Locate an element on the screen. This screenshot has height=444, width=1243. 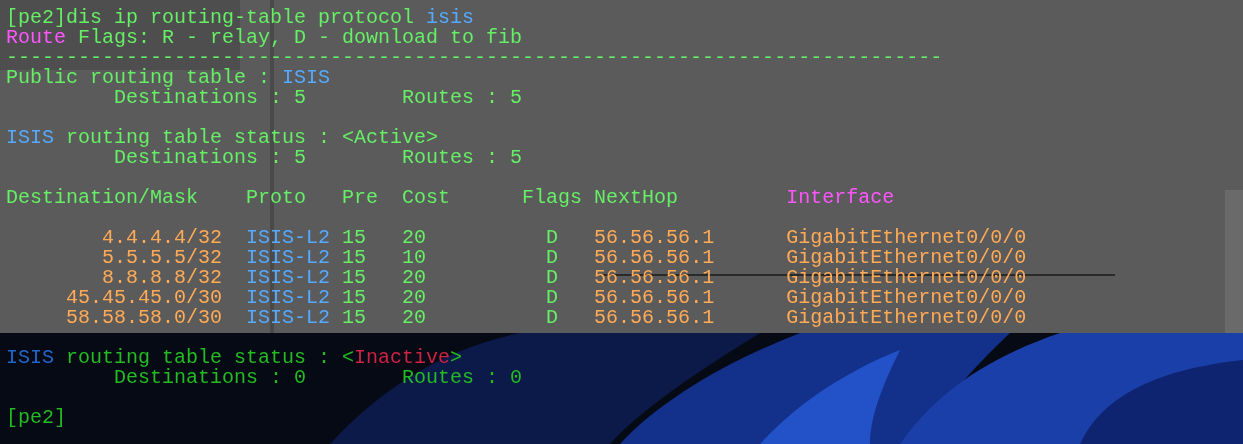
terminal-line: 45.45.45.0/30 ISIS-L2 15 20 D 56.56.56.1 GigabitEthernet0/0/0 is located at coordinates (546, 297).